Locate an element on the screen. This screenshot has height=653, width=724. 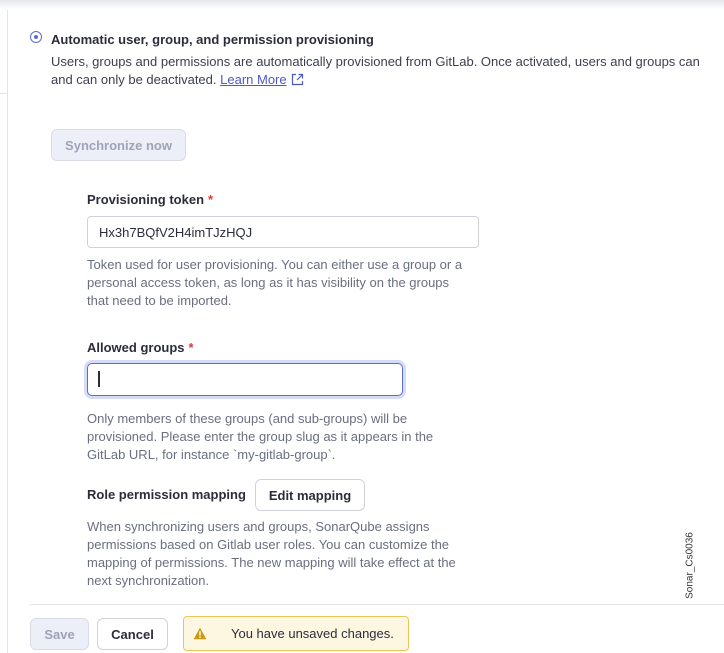
unsaved-changes-banner: You have unsaved changes. is located at coordinates (296, 633).